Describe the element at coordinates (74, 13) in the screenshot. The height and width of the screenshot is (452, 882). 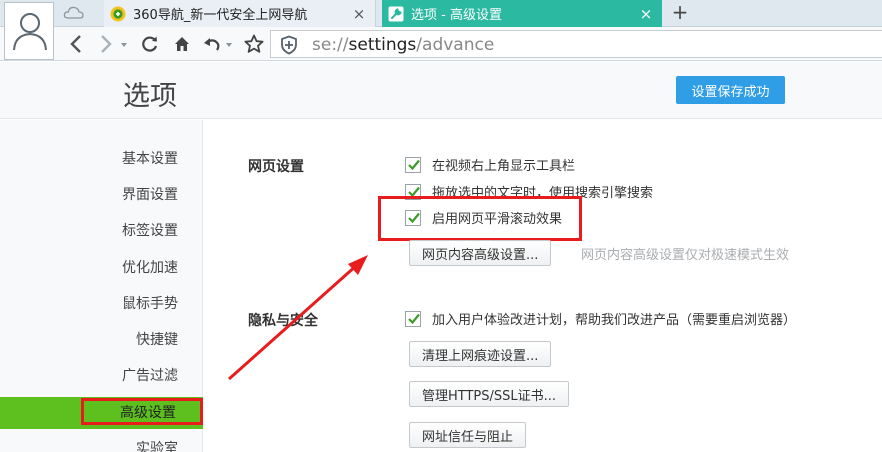
I see `cloud-icon` at that location.